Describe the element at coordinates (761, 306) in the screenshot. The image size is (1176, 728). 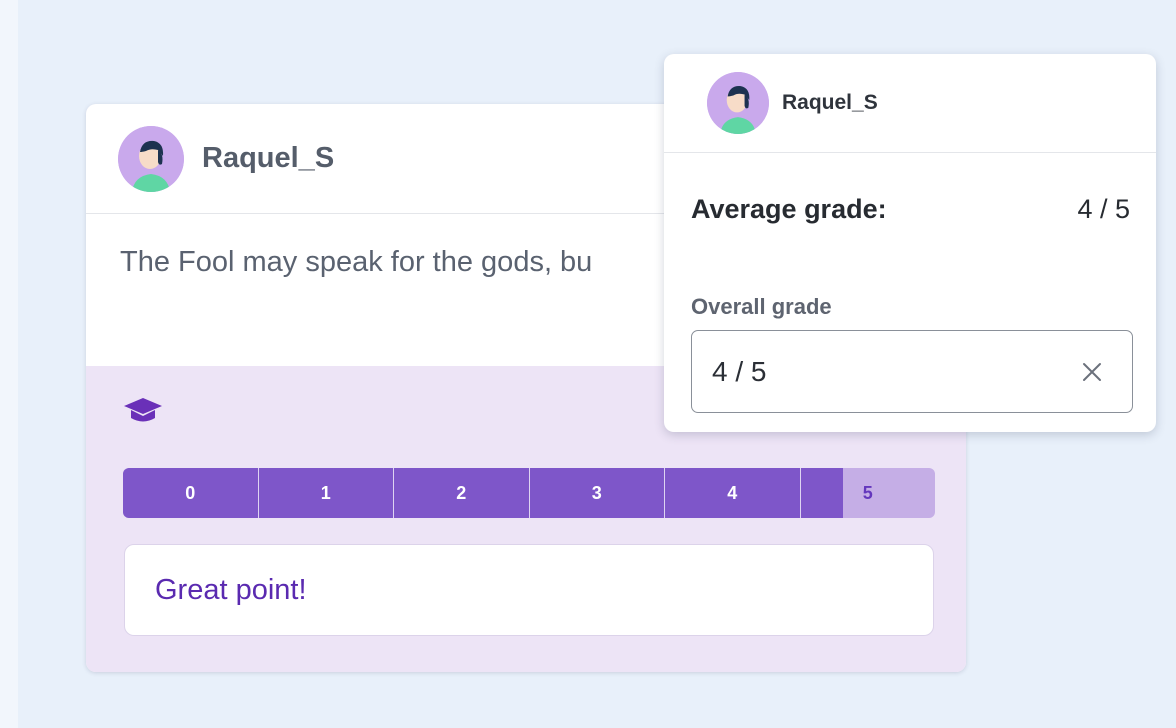
I see `overall-grade-label: Overall grade` at that location.